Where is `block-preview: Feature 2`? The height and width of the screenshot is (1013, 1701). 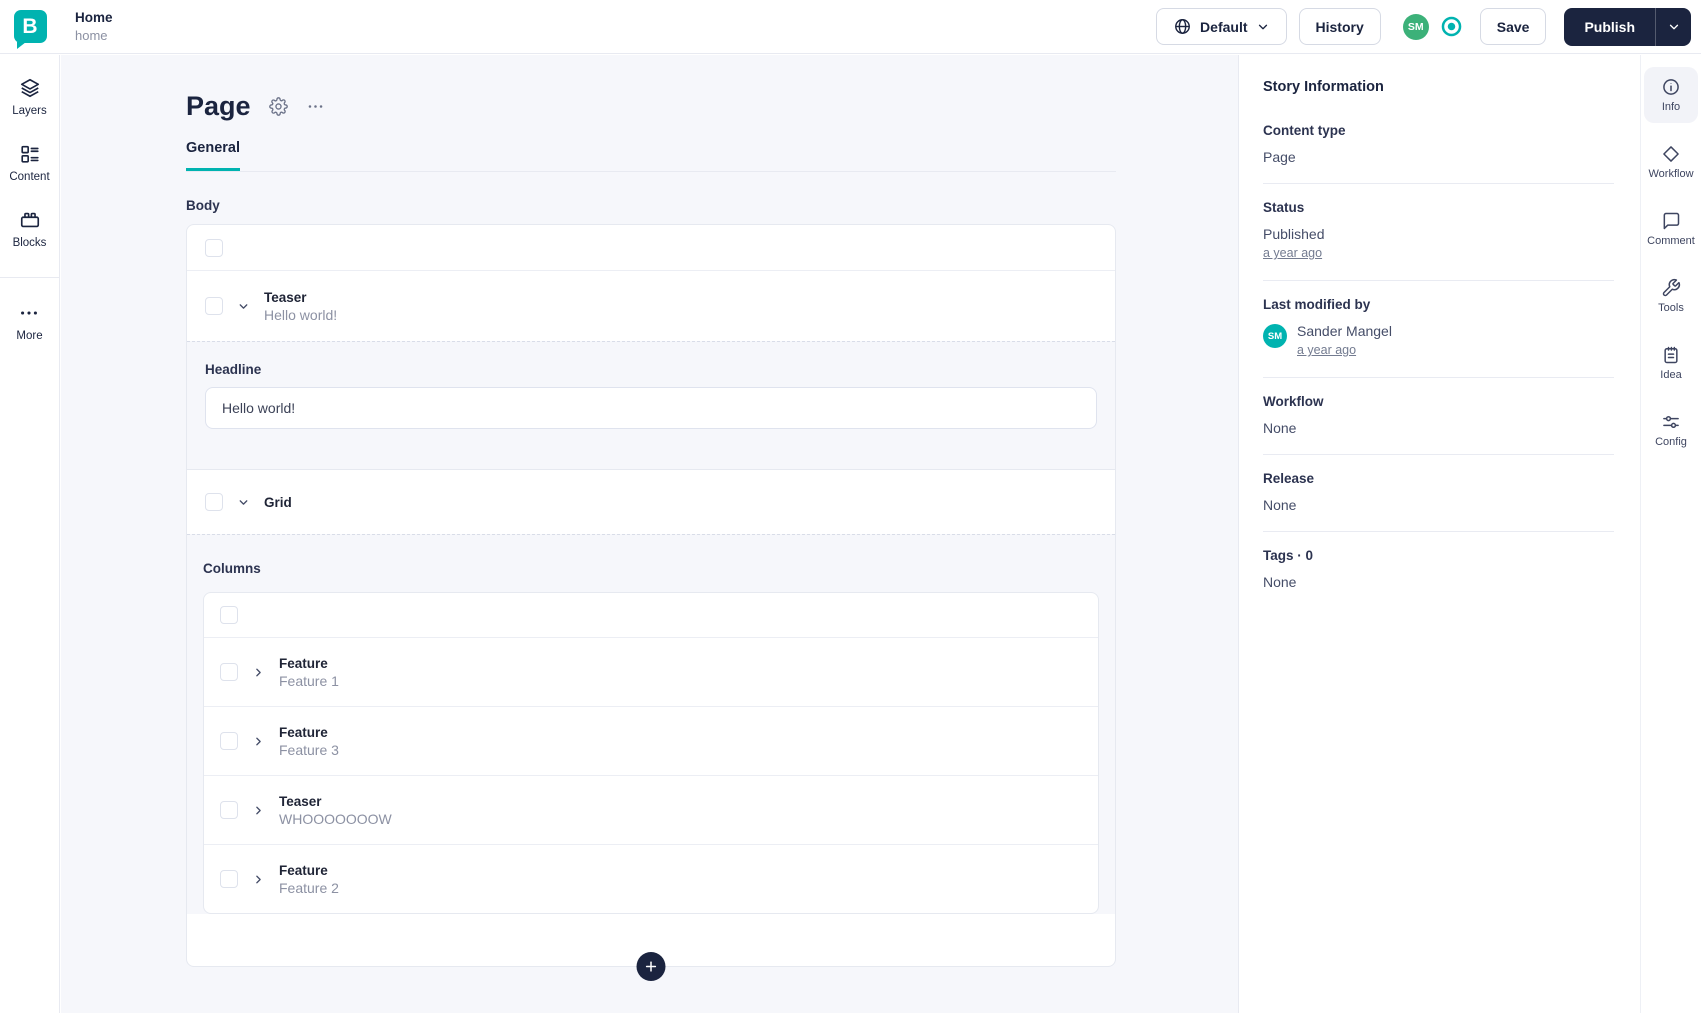 block-preview: Feature 2 is located at coordinates (309, 887).